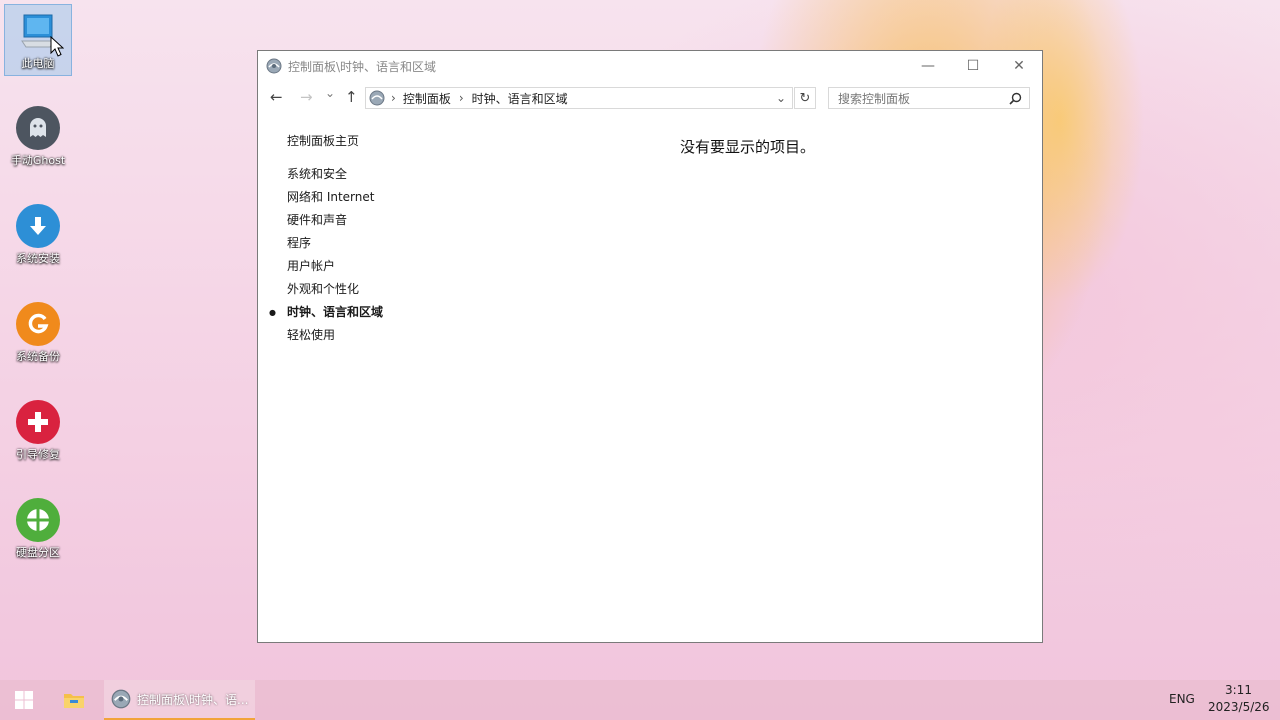  I want to click on taskbar: 控制面板\时钟、语... ENG 3:11 2023/5/26, so click(640, 700).